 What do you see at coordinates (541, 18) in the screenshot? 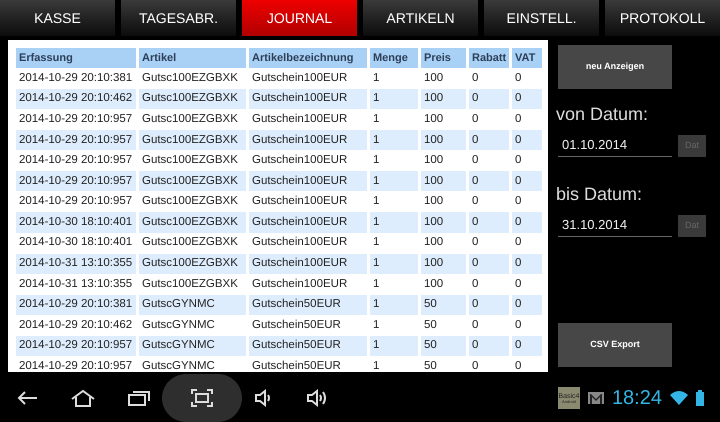
I see `tab: EINSTELL.` at bounding box center [541, 18].